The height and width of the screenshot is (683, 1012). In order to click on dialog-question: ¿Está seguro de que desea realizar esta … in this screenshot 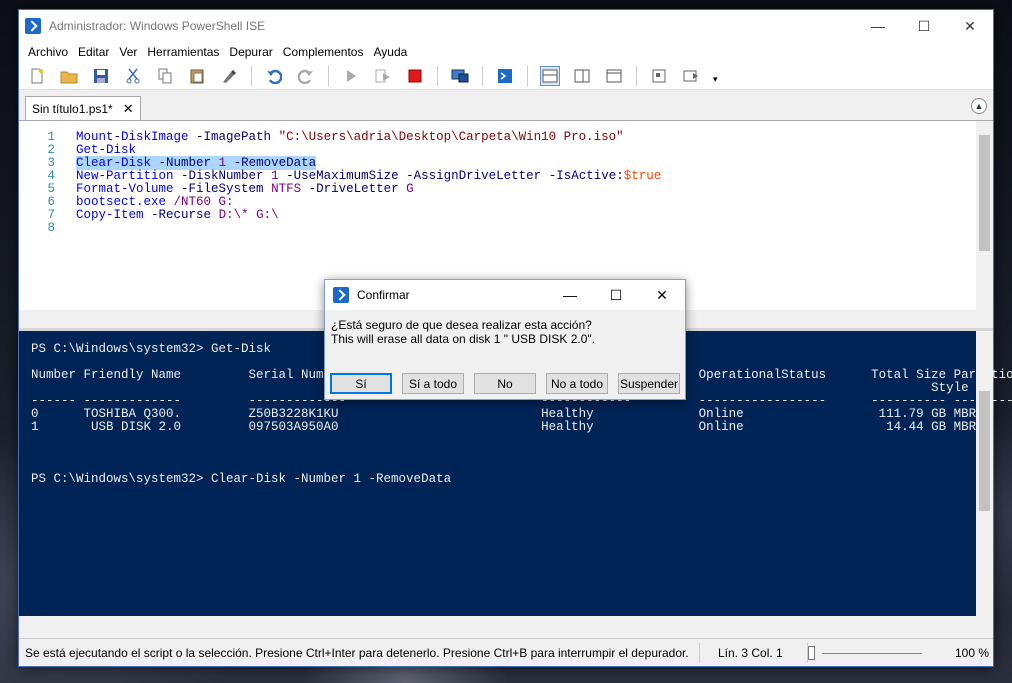, I will do `click(461, 325)`.